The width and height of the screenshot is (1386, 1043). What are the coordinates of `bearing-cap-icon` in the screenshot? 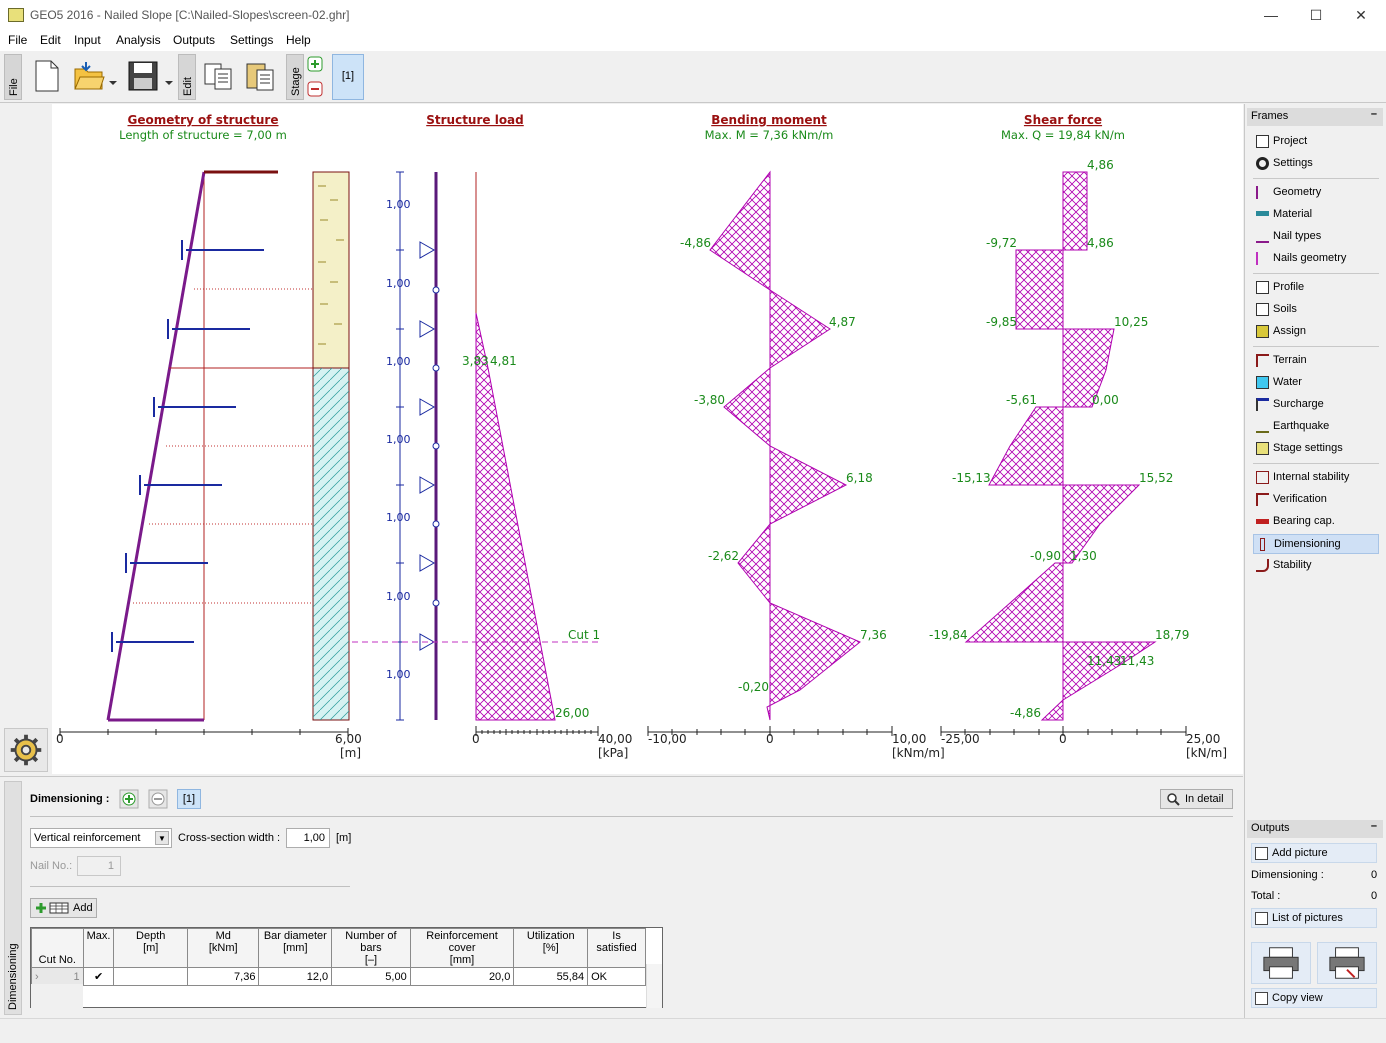 It's located at (1262, 521).